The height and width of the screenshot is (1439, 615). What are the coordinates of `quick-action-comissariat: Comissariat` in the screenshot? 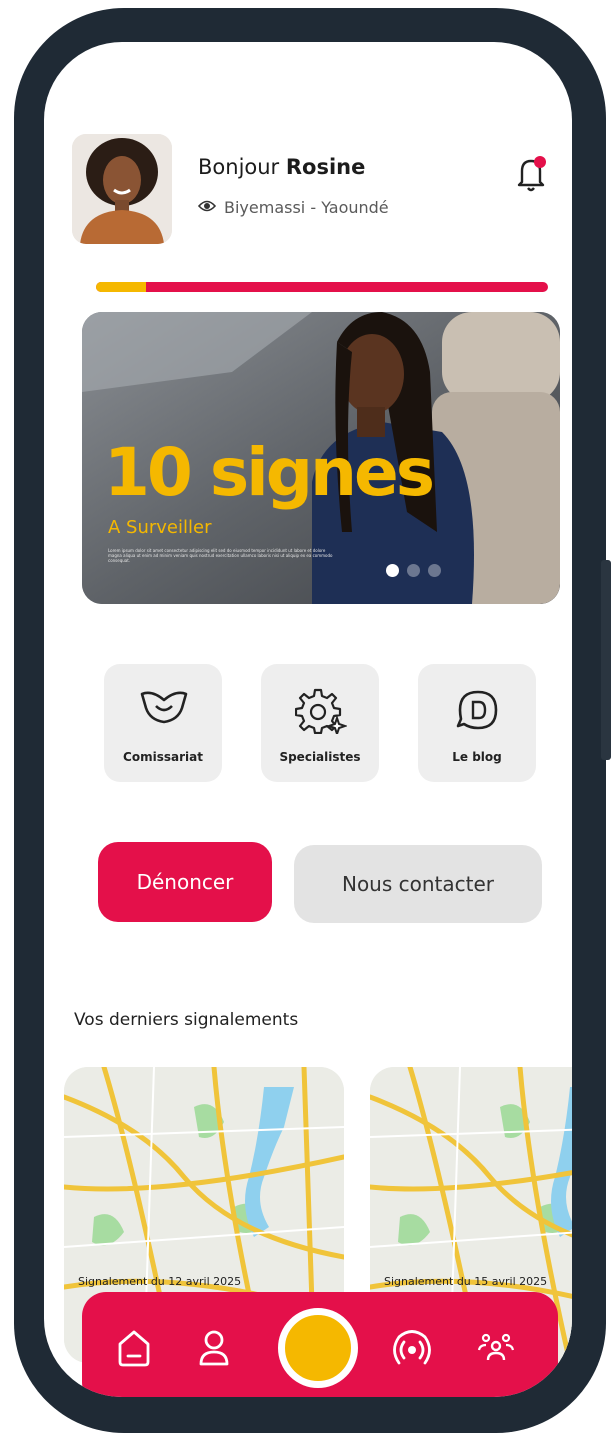 It's located at (163, 723).